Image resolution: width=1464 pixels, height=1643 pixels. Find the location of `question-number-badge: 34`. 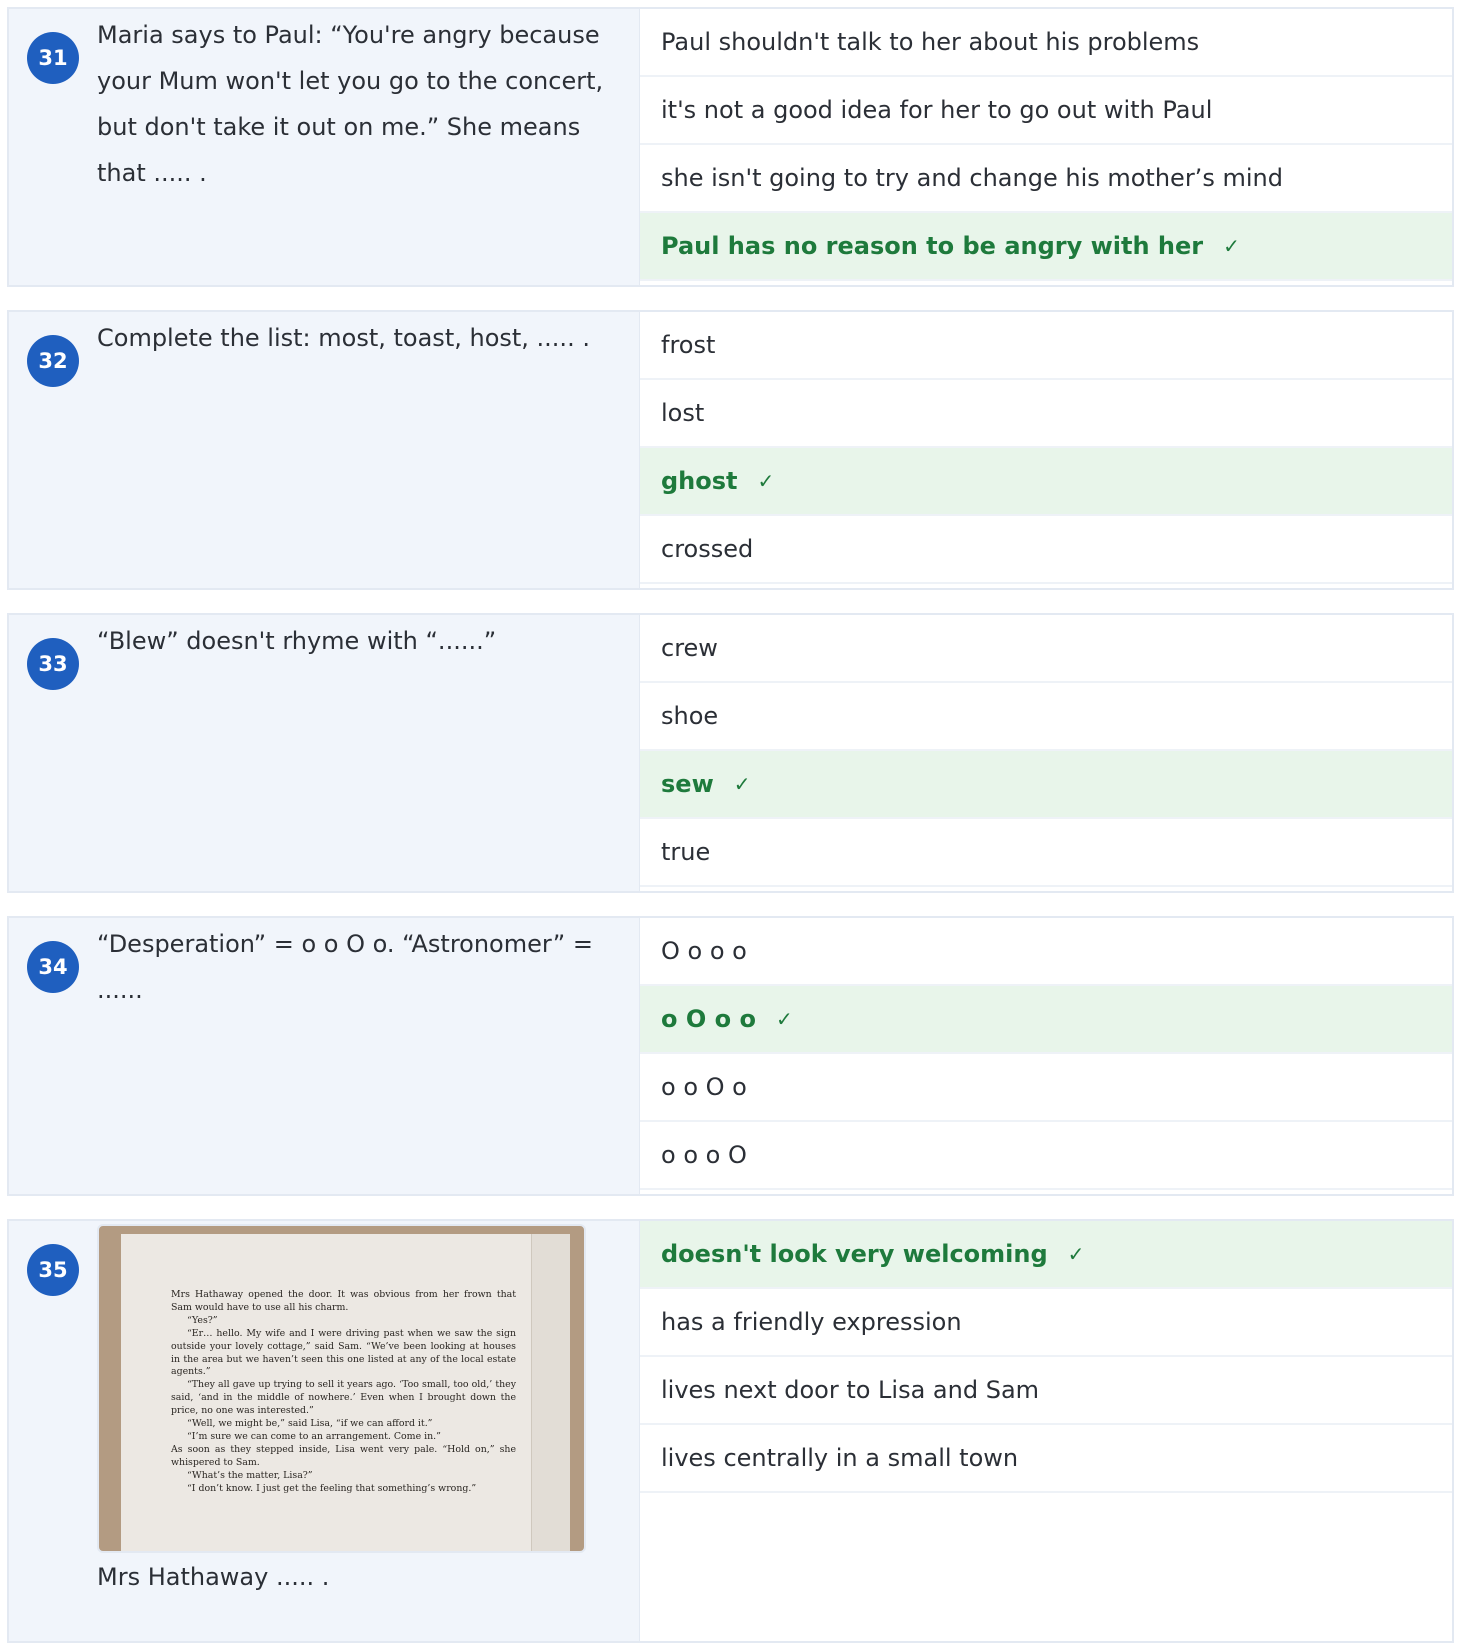

question-number-badge: 34 is located at coordinates (53, 967).